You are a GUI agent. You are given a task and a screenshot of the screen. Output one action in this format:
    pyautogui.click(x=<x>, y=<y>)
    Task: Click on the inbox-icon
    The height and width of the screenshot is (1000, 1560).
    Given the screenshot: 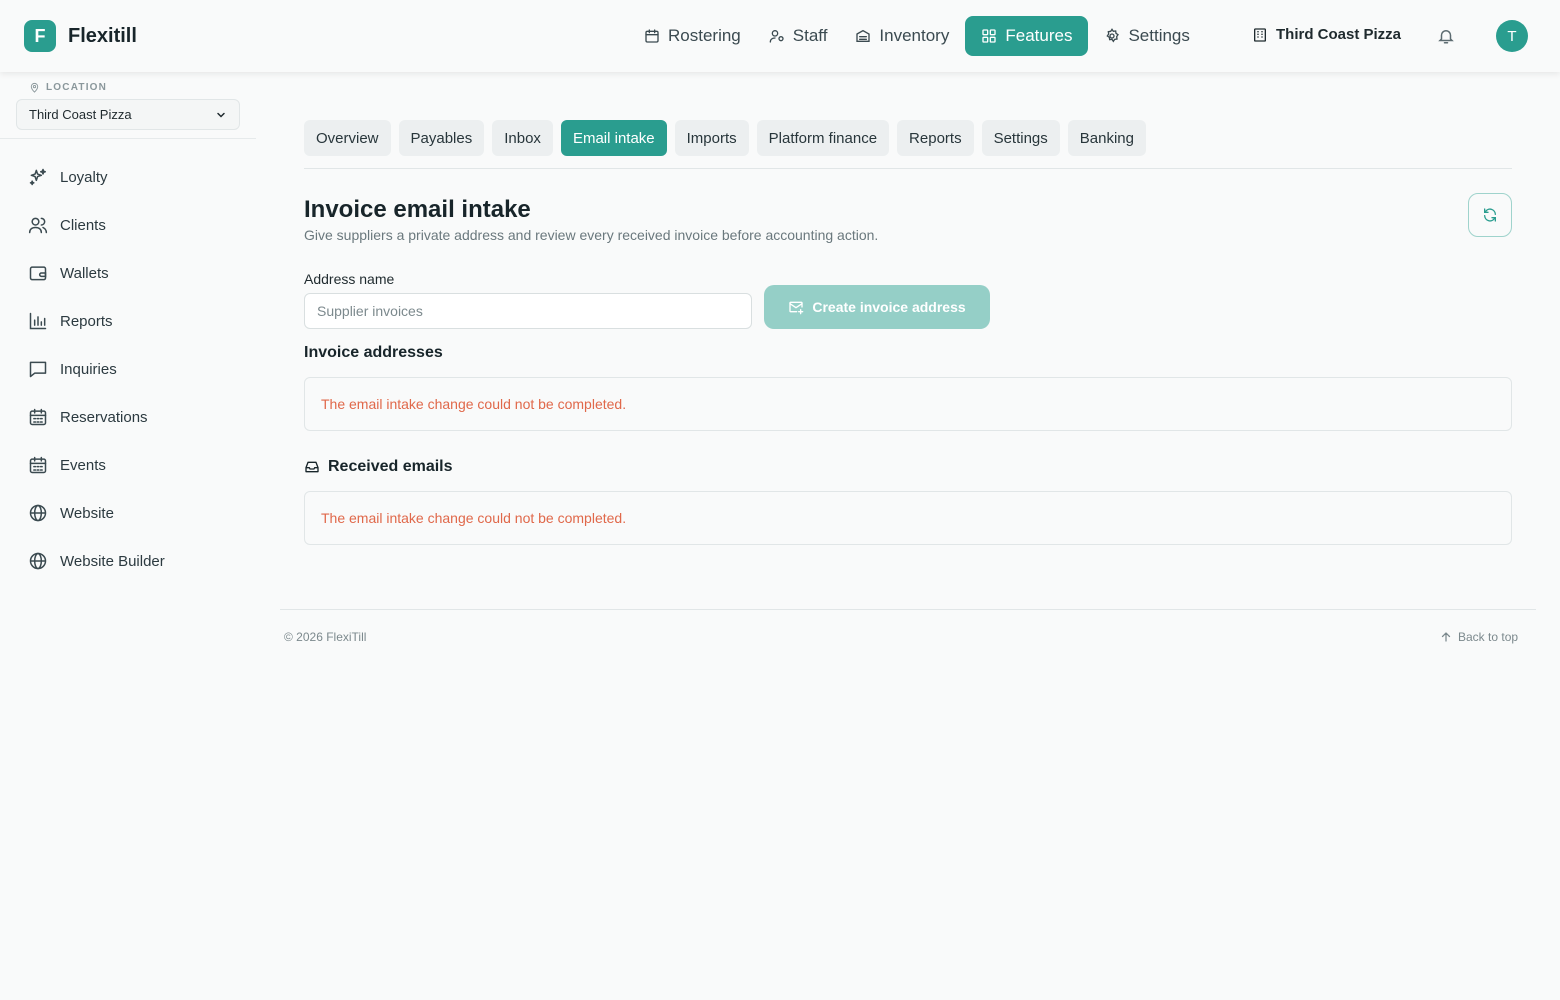 What is the action you would take?
    pyautogui.click(x=312, y=467)
    